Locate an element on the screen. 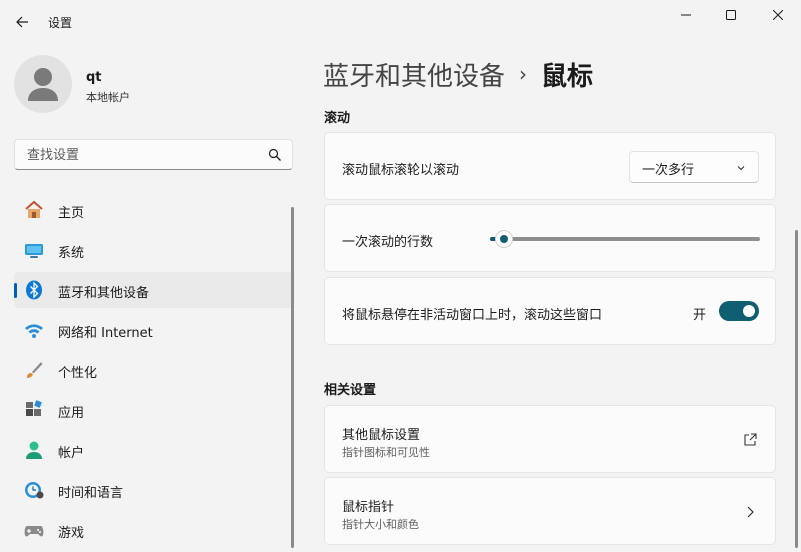  home-icon is located at coordinates (34, 210).